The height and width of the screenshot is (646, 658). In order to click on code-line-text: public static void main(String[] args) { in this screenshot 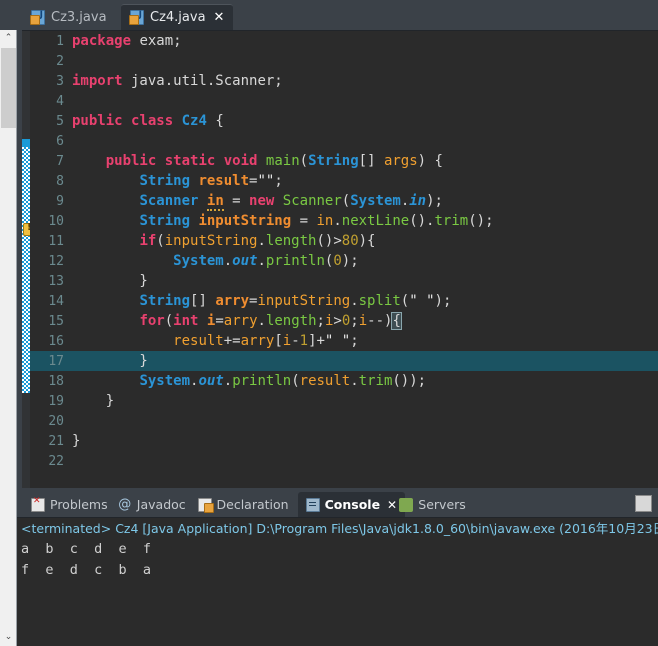, I will do `click(274, 161)`.